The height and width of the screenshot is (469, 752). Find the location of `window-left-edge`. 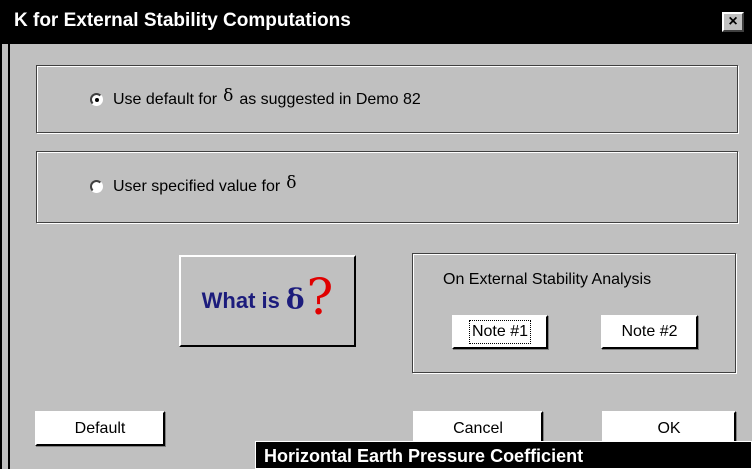

window-left-edge is located at coordinates (5, 256).